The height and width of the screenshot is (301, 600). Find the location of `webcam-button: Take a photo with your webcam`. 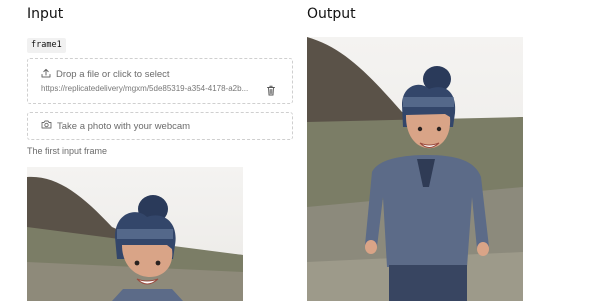

webcam-button: Take a photo with your webcam is located at coordinates (160, 126).